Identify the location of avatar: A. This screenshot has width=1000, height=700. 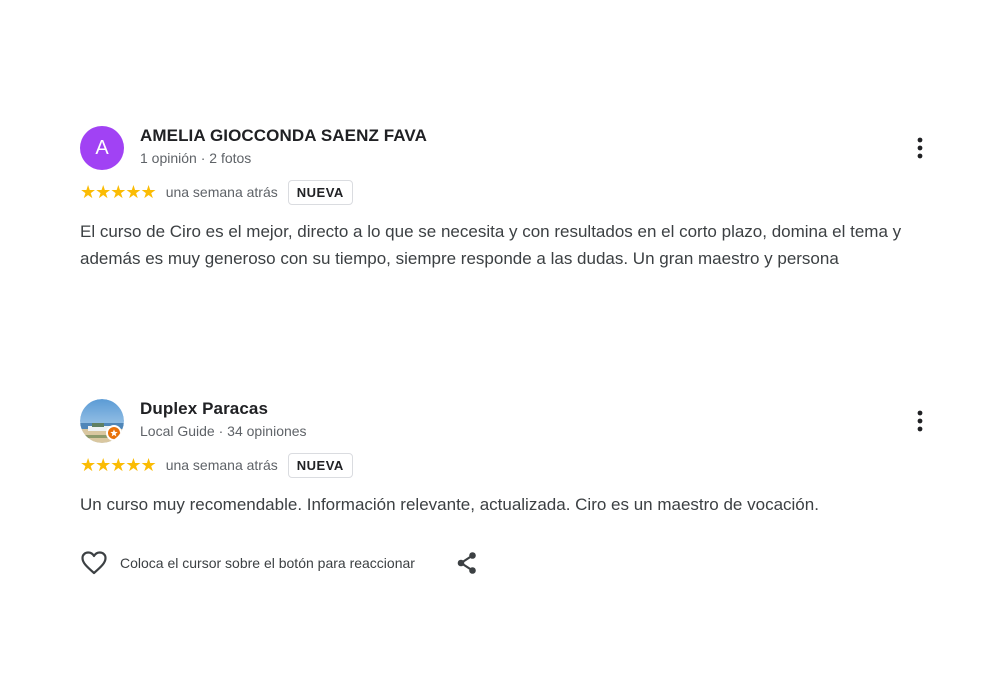
(102, 148).